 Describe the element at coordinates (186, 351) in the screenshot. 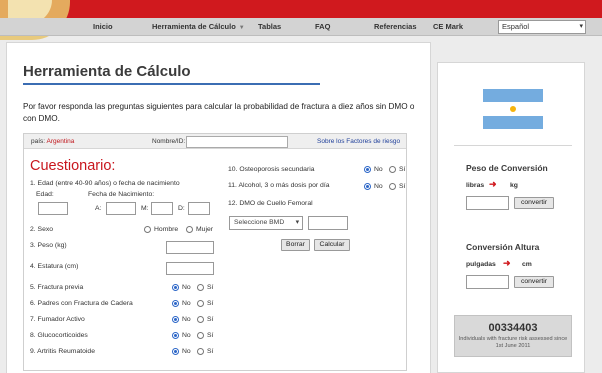

I see `q9-no-label: No` at that location.